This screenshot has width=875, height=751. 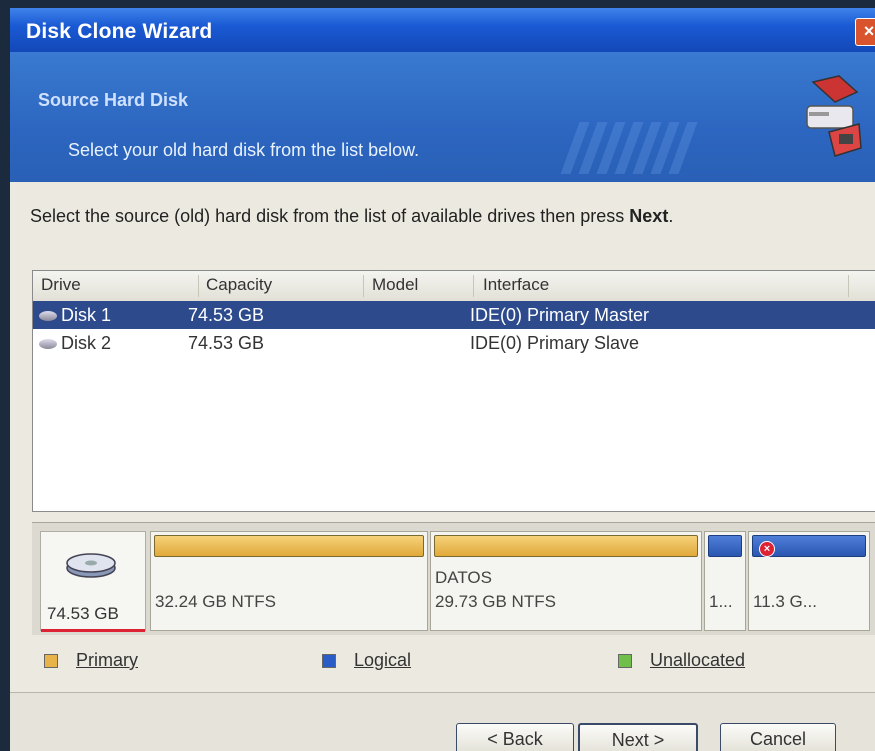 I want to click on partition-size: 32.24 GB NTFS, so click(x=215, y=601).